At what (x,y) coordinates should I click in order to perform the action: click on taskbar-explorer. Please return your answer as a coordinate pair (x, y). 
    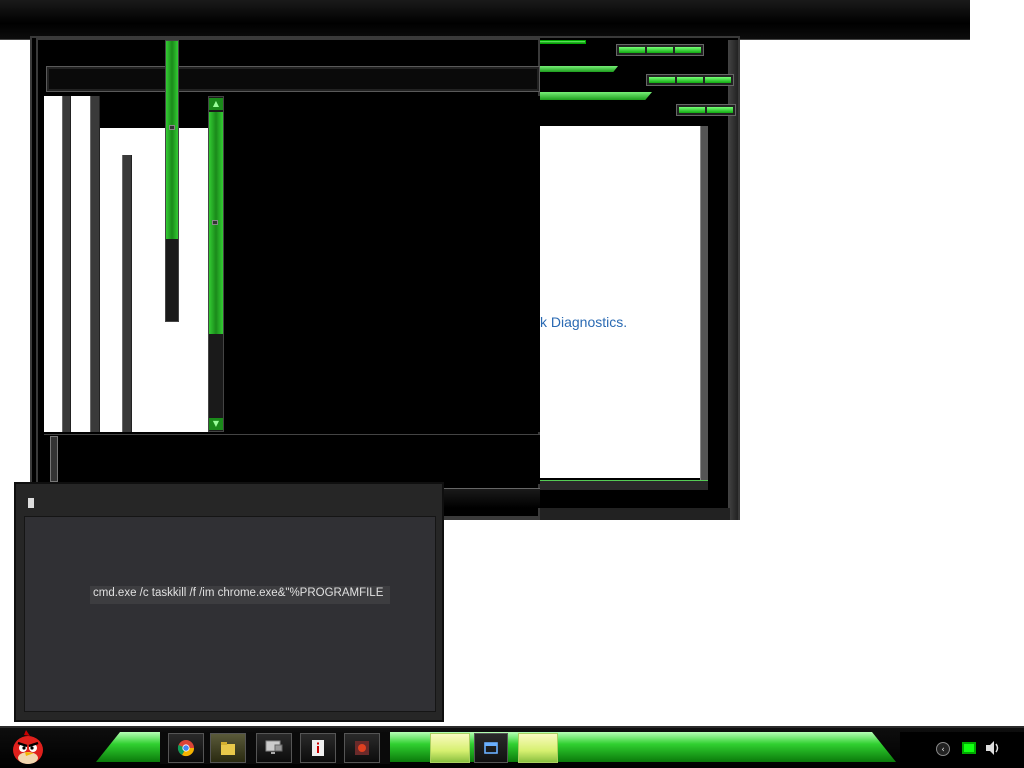
    Looking at the image, I should click on (228, 748).